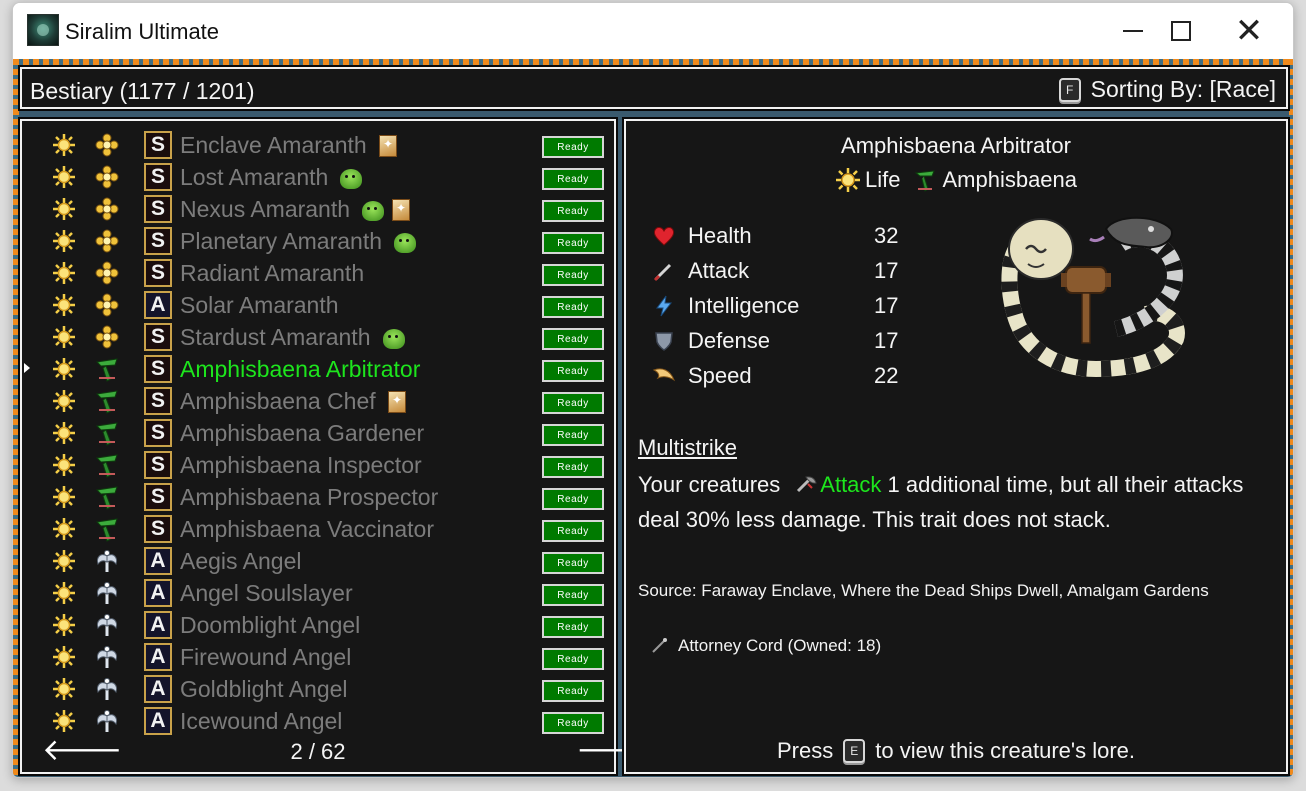  I want to click on creature-row: S Lost Amaranth Ready, so click(318, 177).